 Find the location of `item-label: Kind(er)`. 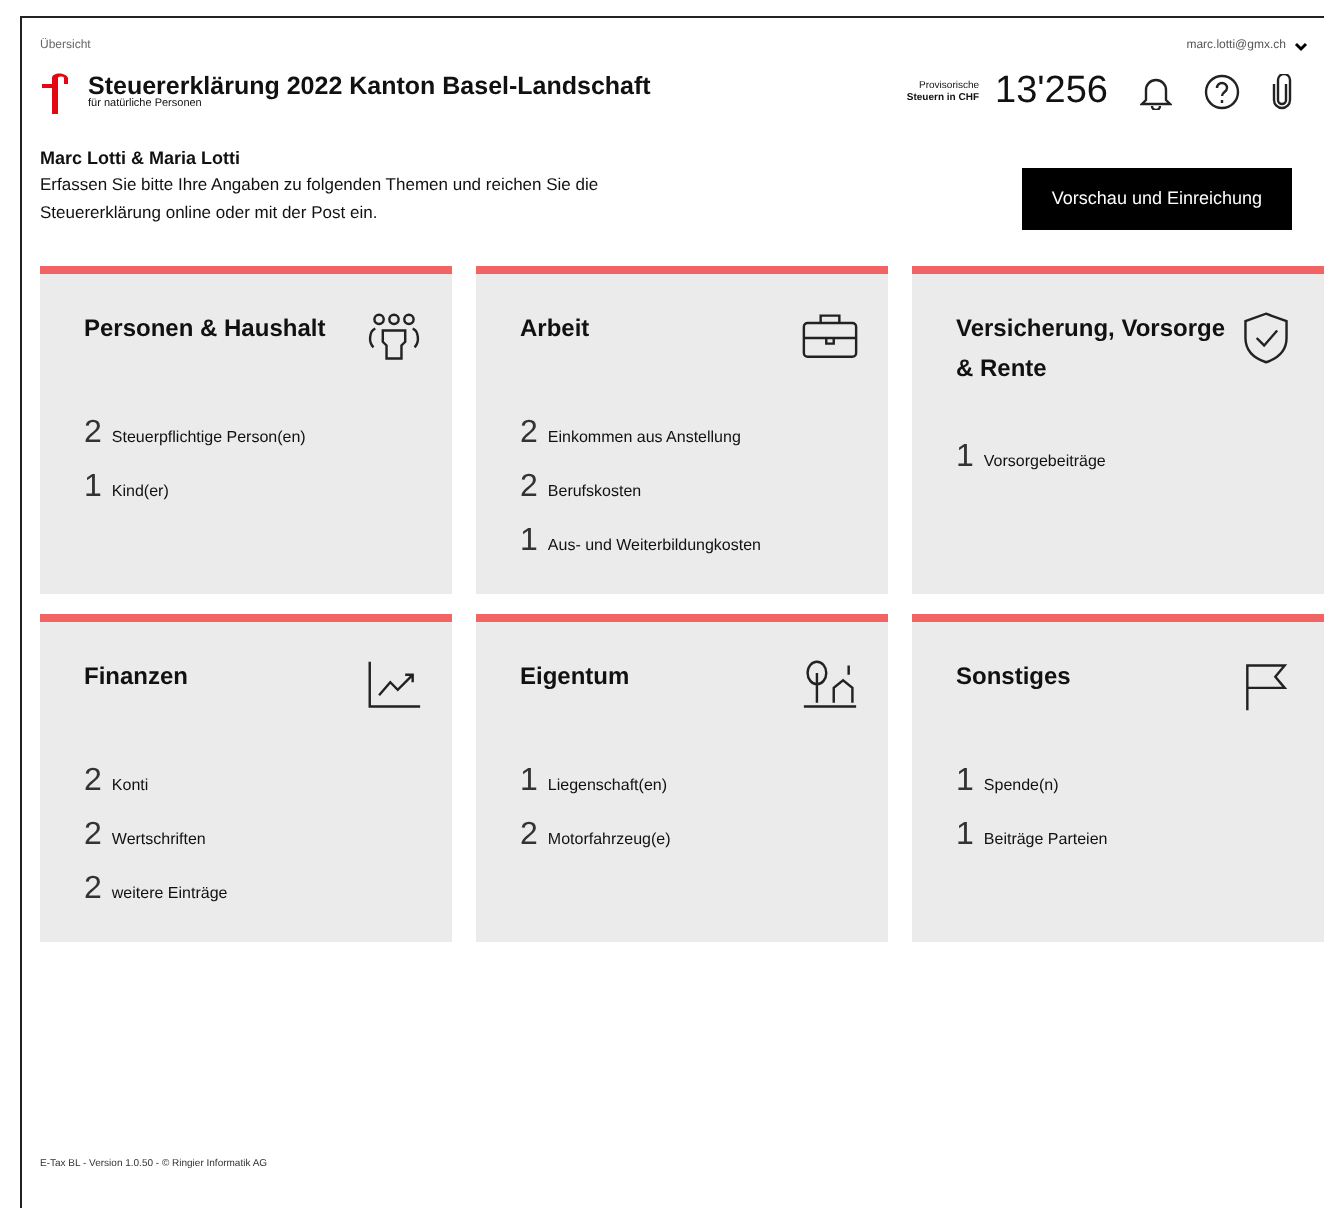

item-label: Kind(er) is located at coordinates (140, 492).